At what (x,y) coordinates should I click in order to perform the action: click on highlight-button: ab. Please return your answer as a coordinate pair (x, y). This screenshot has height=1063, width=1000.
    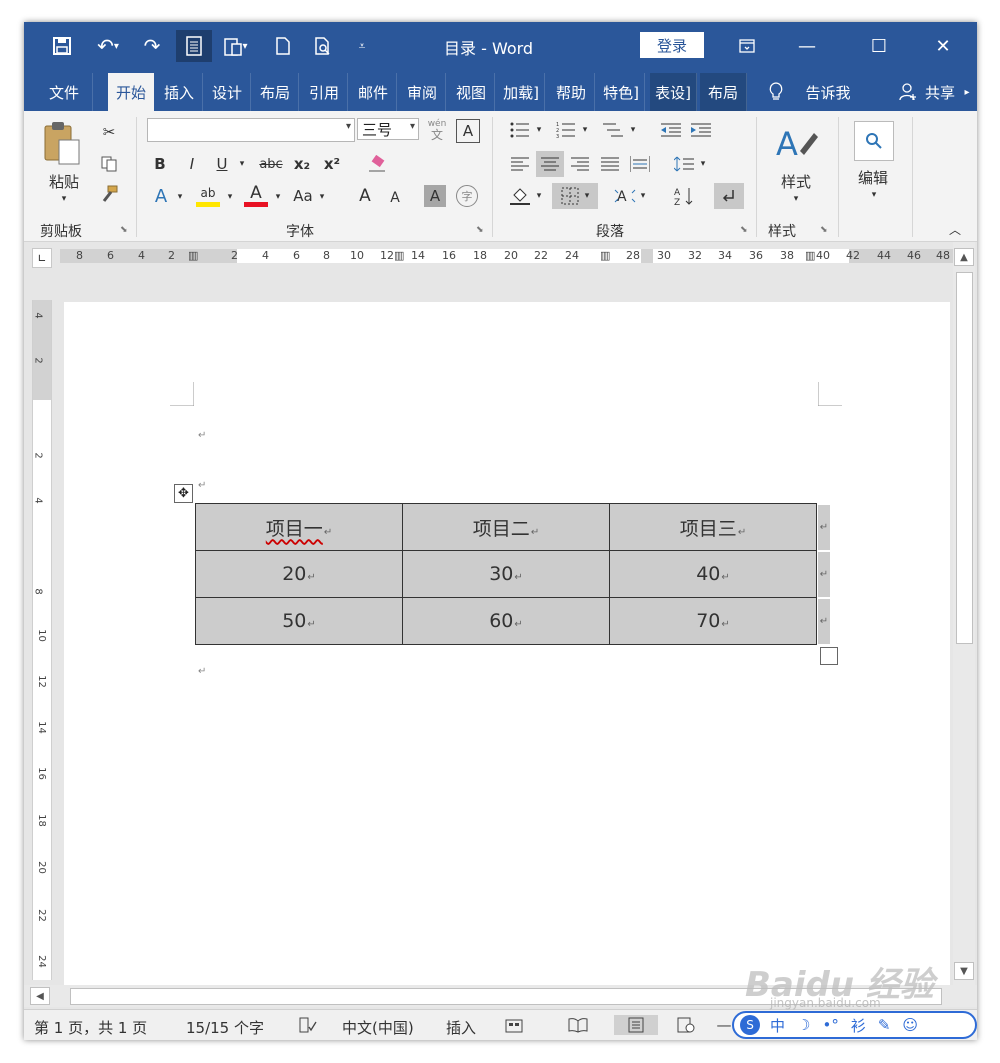
    Looking at the image, I should click on (208, 195).